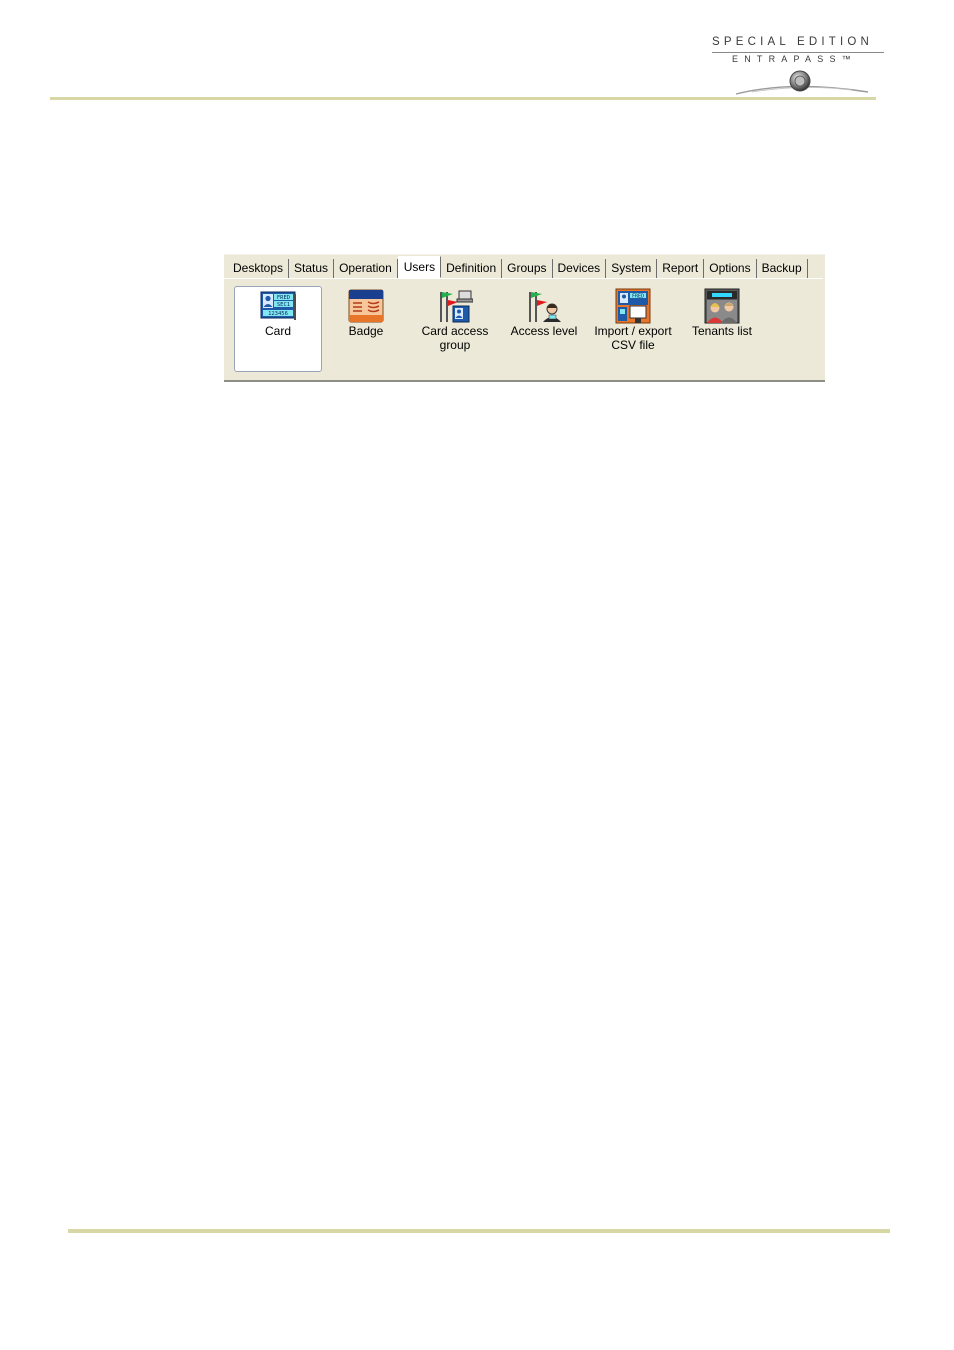 This screenshot has height=1350, width=954. I want to click on card-icon: FRED SEC1 123456, so click(278, 305).